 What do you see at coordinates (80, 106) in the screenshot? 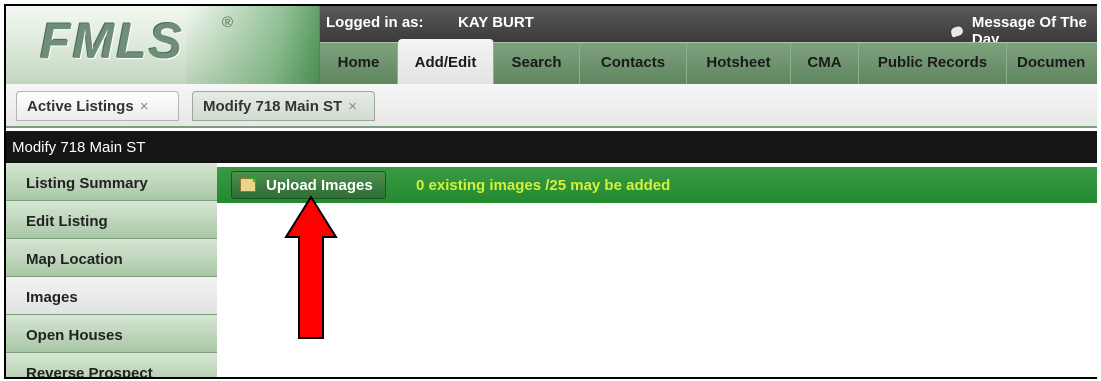
I see `doc-tab-label: Active Listings` at bounding box center [80, 106].